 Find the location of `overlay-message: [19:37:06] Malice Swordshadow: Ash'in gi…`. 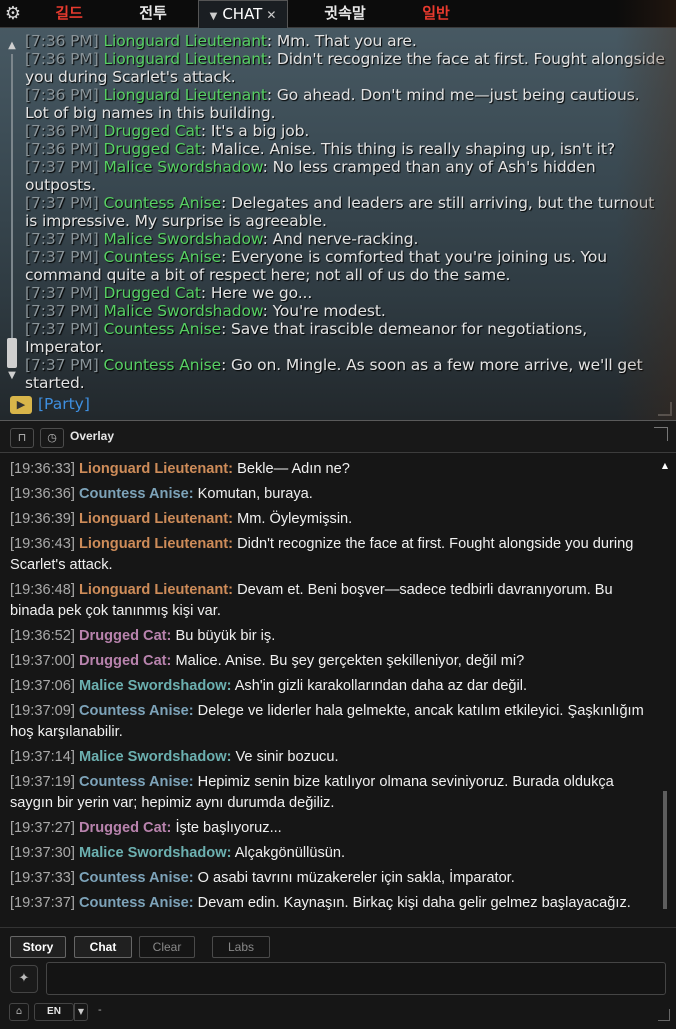

overlay-message: [19:37:06] Malice Swordshadow: Ash'in gi… is located at coordinates (333, 686).